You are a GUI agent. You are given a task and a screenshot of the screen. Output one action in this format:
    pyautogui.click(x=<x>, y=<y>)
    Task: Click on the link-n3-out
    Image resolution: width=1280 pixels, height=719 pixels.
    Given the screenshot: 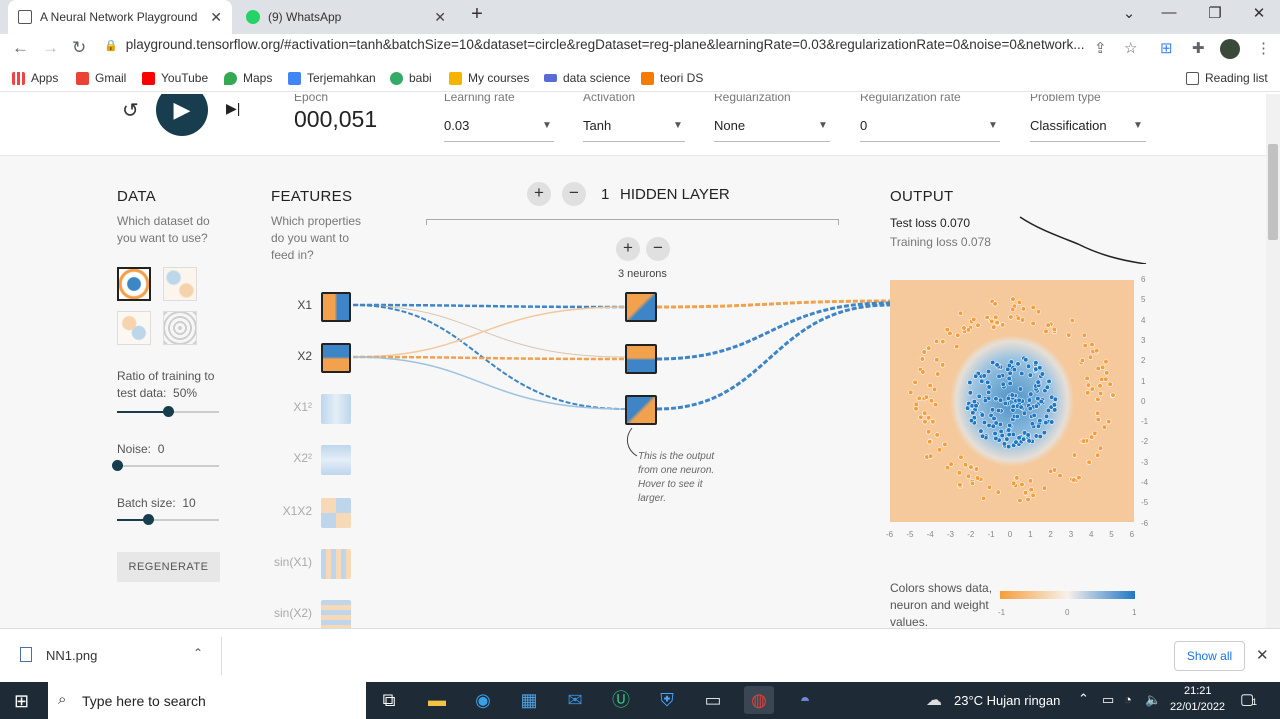 What is the action you would take?
    pyautogui.click(x=773, y=357)
    